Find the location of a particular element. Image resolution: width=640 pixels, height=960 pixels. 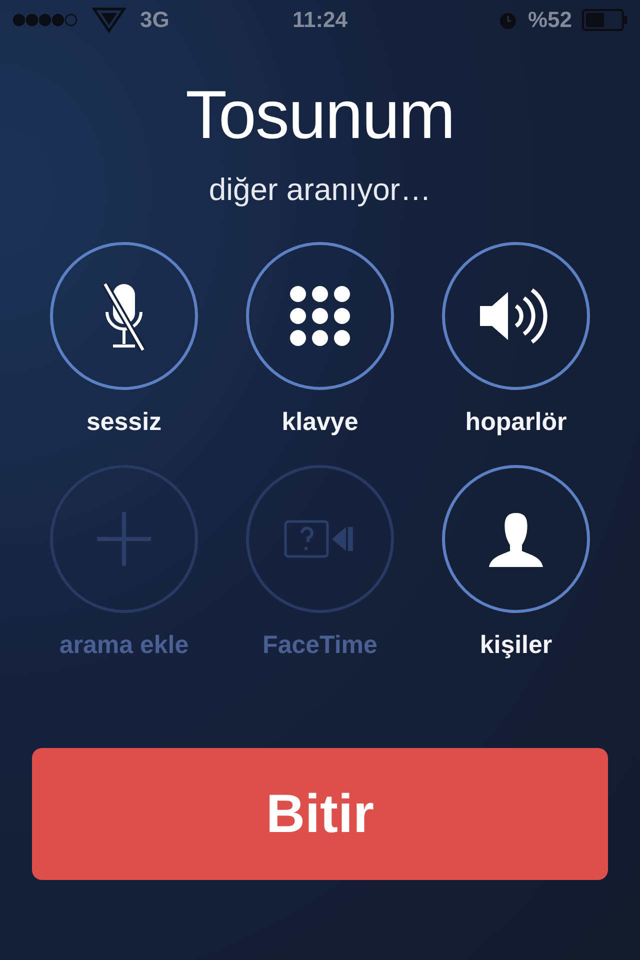

keypad-button is located at coordinates (320, 316).